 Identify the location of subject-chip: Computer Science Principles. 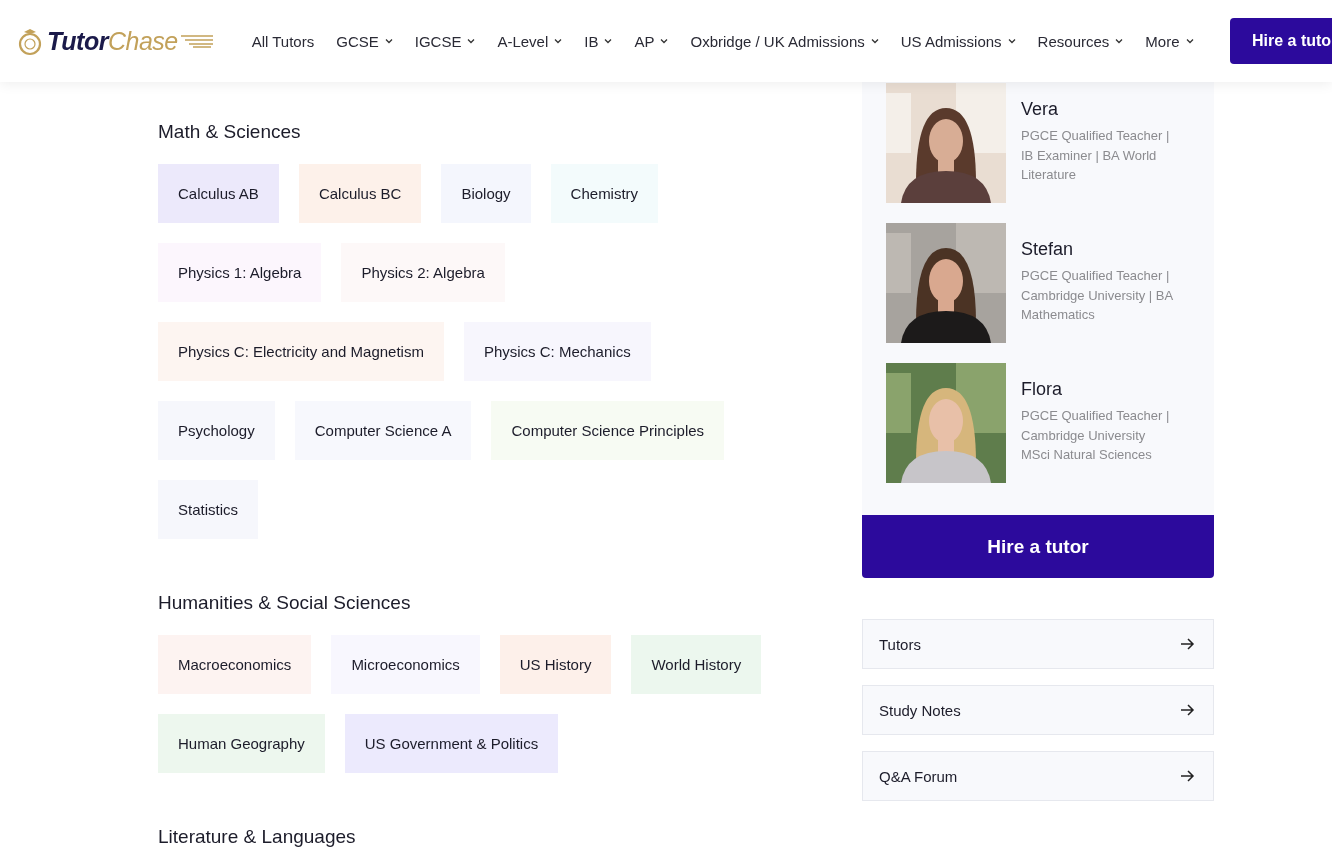
(608, 430).